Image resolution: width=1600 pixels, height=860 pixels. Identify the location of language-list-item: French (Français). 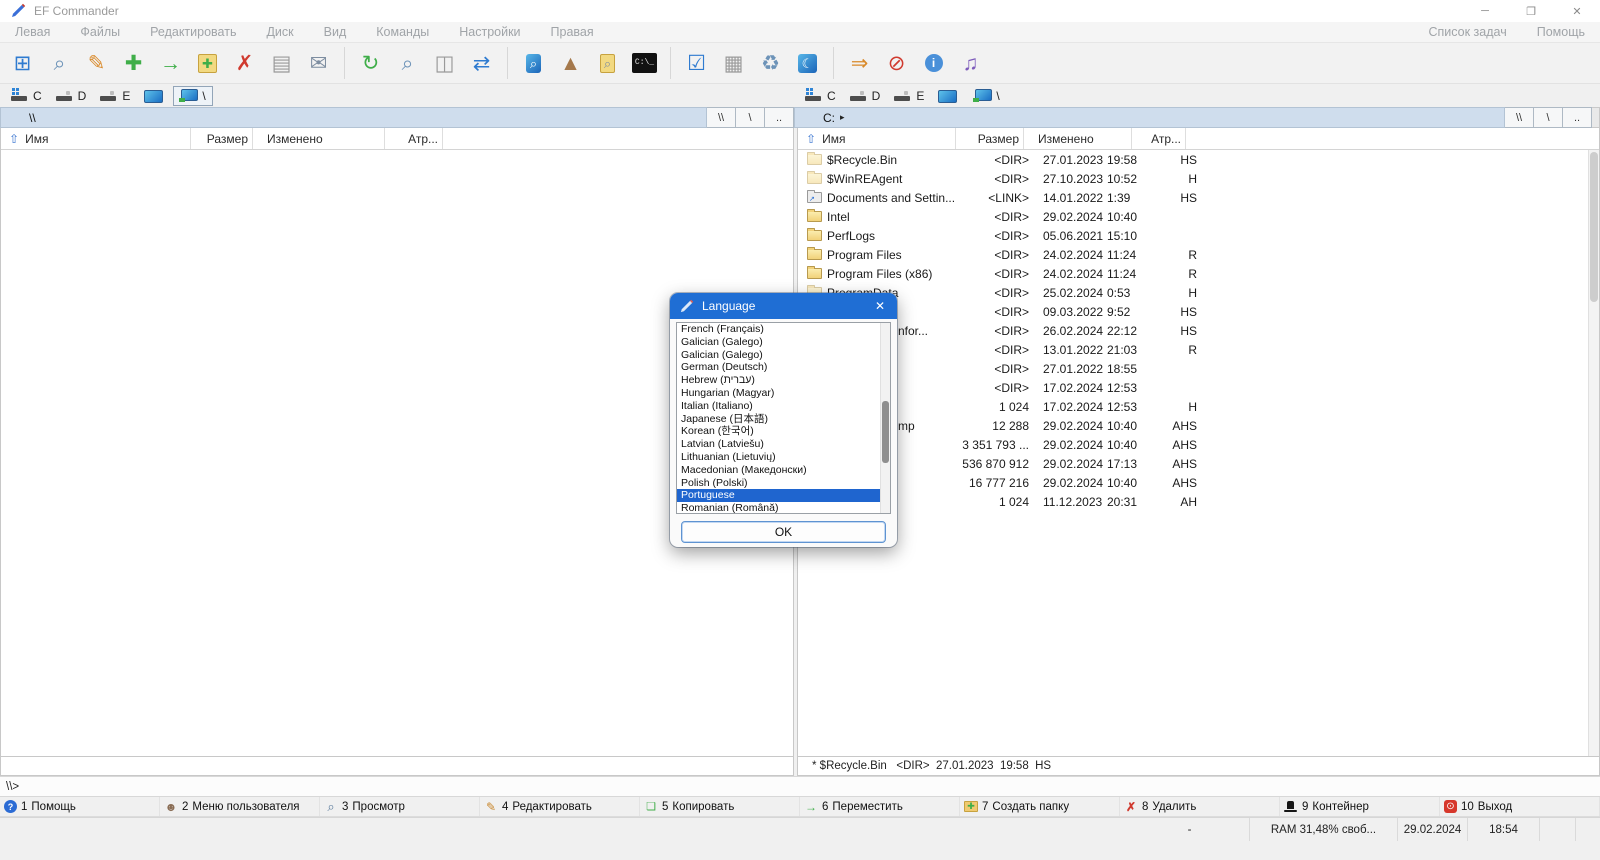
(783, 329).